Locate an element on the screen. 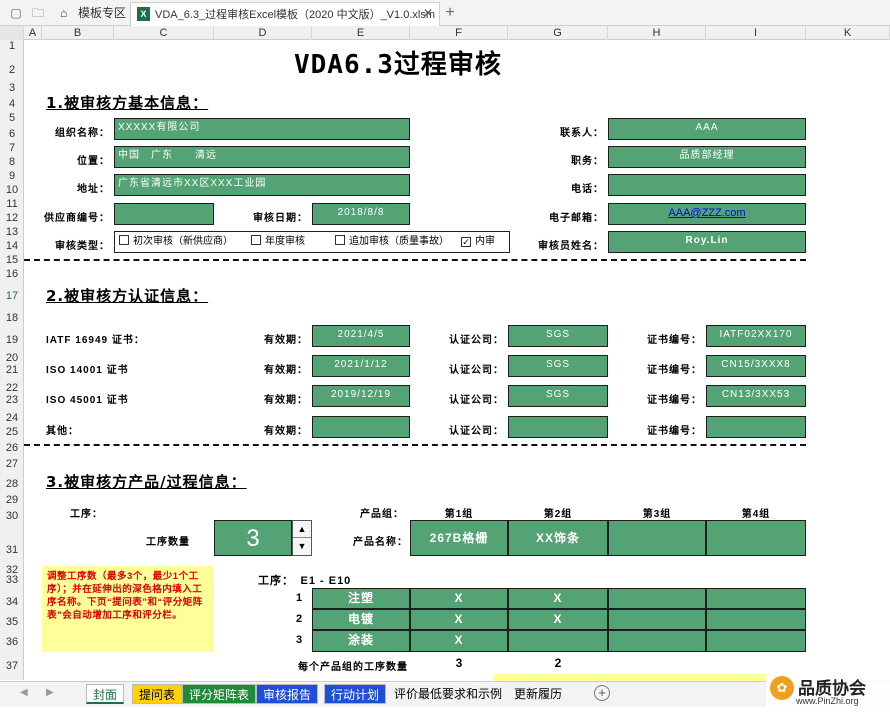 The image size is (890, 712). process-name-cell: 涂装 is located at coordinates (361, 641).